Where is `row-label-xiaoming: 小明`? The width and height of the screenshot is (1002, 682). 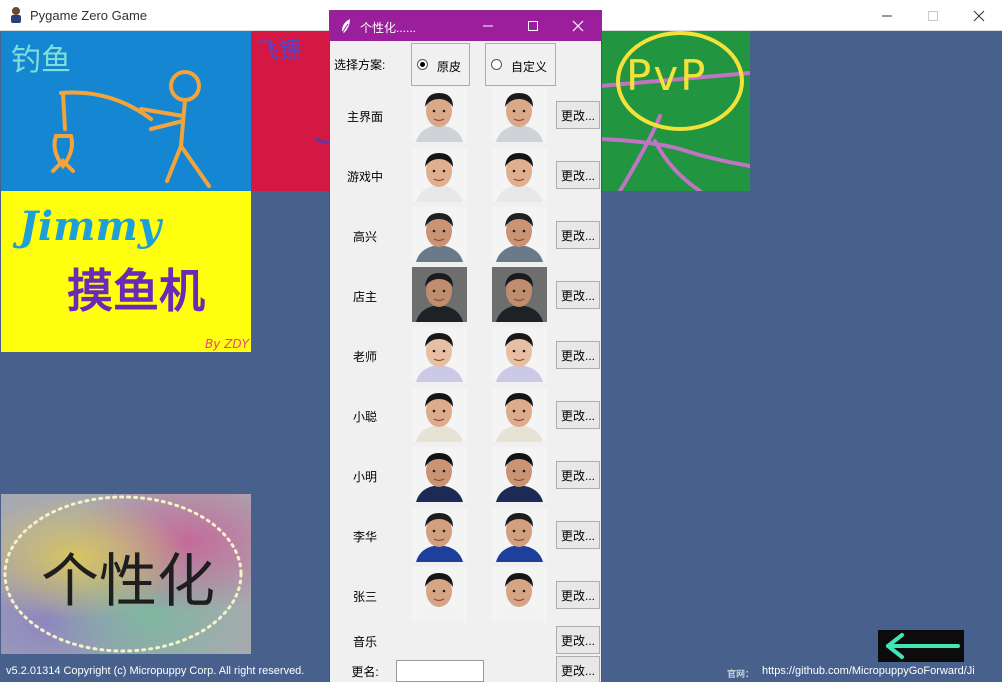
row-label-xiaoming: 小明 is located at coordinates (364, 477).